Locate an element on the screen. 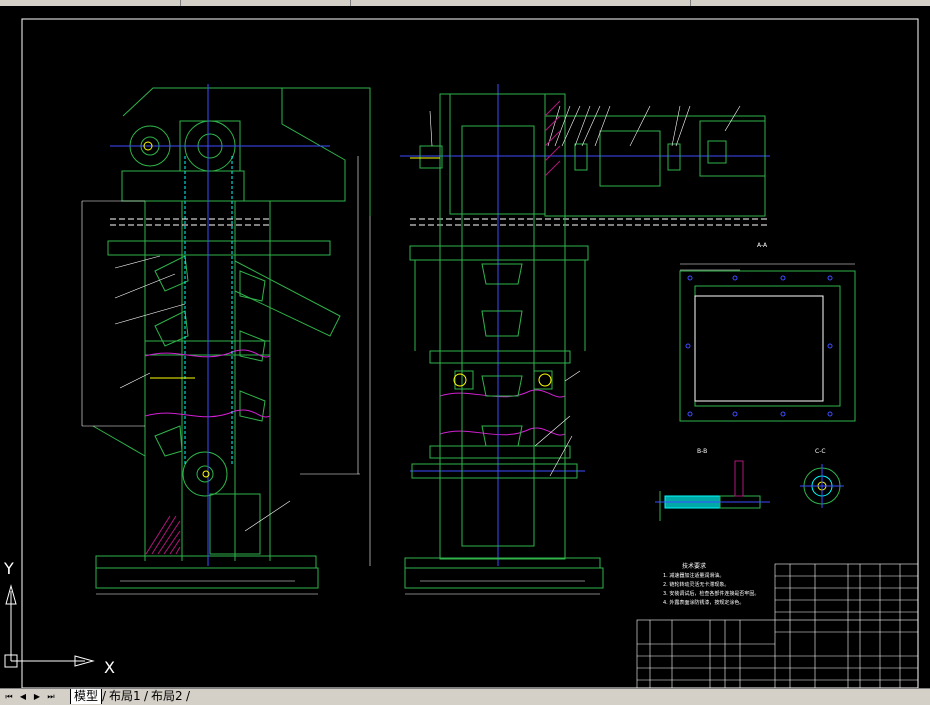 This screenshot has height=705, width=930. lower-flange is located at coordinates (500, 452).